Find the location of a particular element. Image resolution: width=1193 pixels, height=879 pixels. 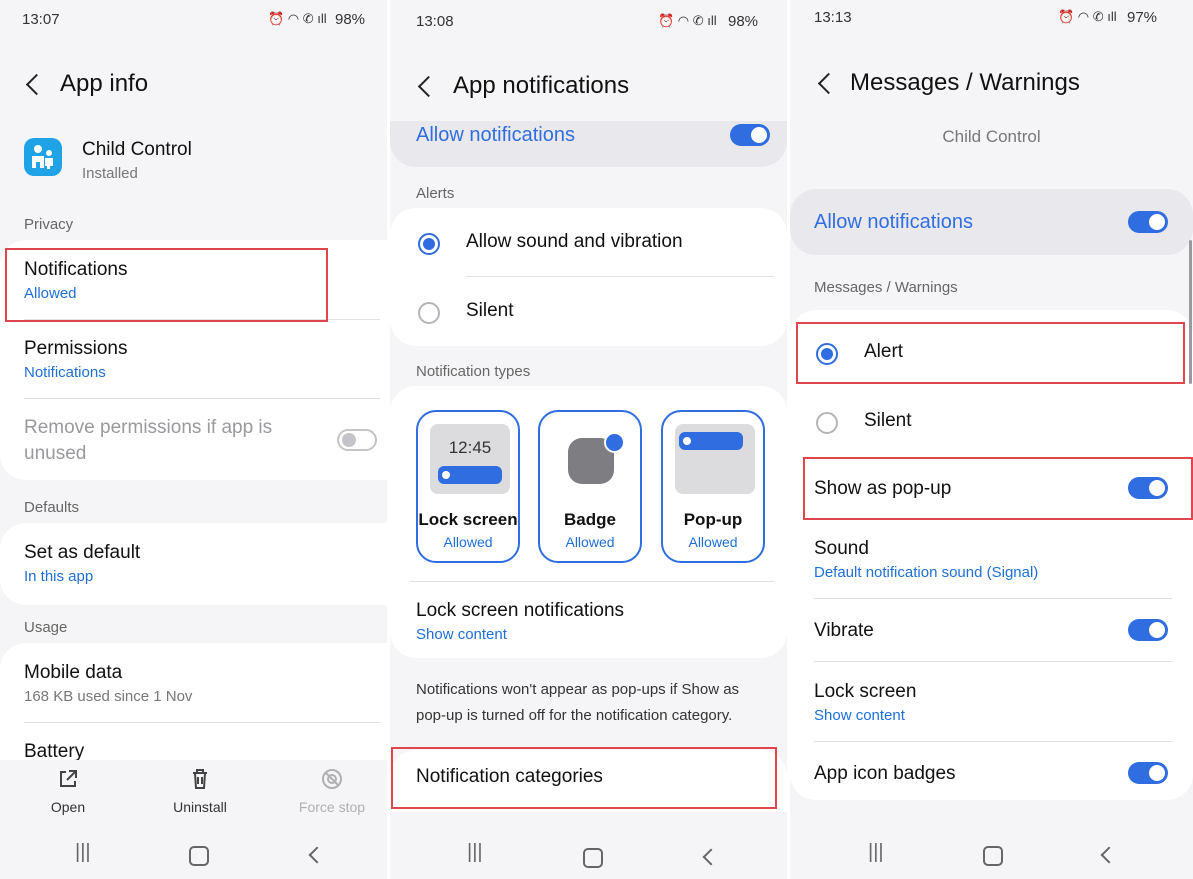

page-title: App info is located at coordinates (104, 83).